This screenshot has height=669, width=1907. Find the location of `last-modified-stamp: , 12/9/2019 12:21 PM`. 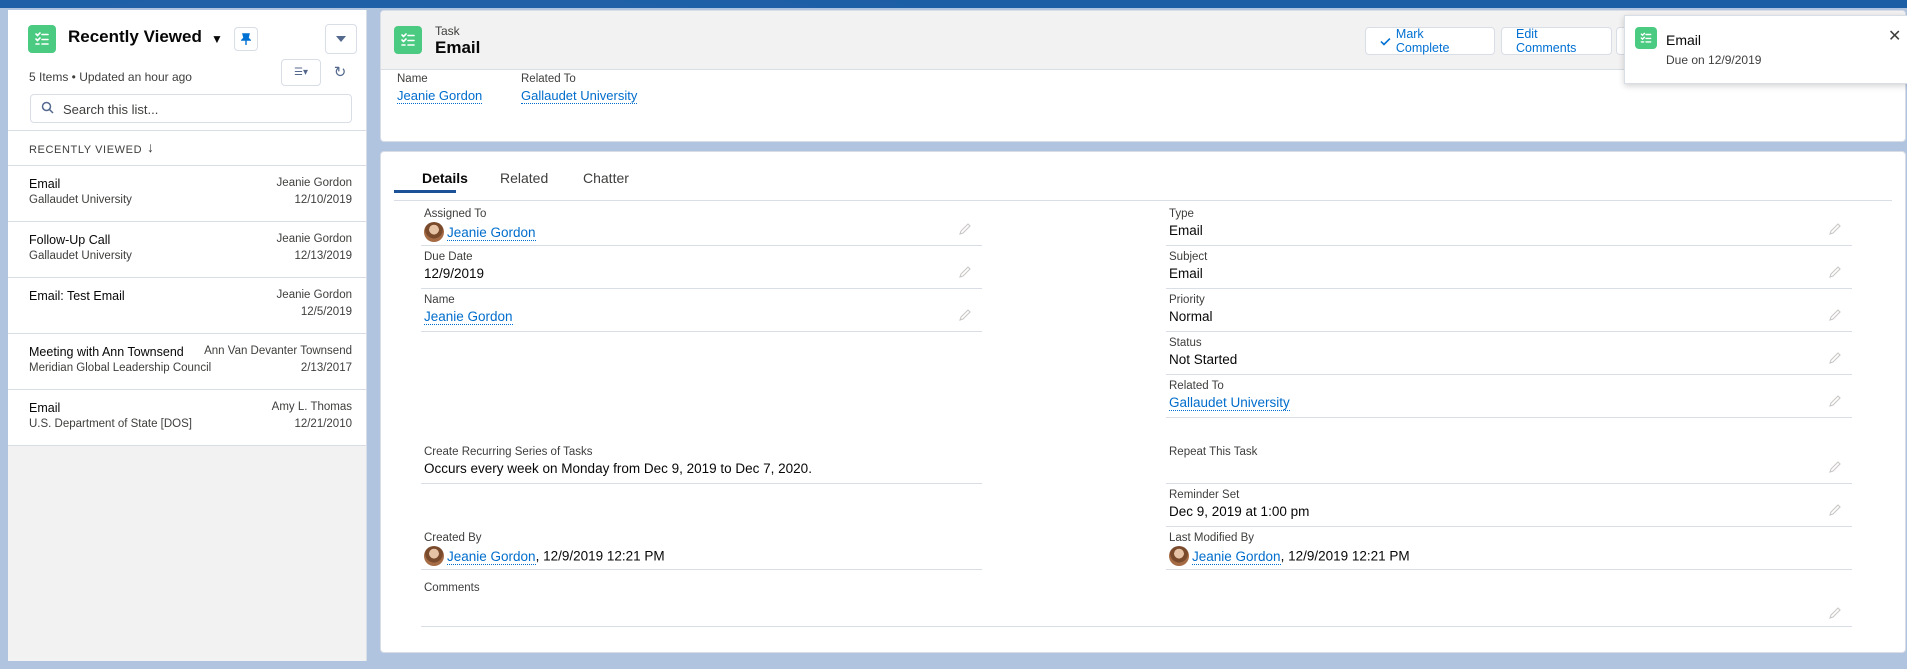

last-modified-stamp: , 12/9/2019 12:21 PM is located at coordinates (1345, 556).